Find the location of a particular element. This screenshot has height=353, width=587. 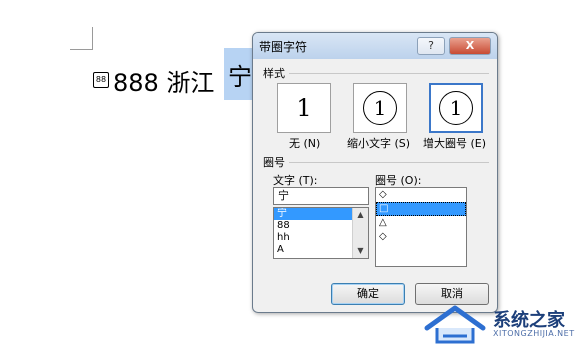

enclosure-listbox: ◇ □ △ ◇ is located at coordinates (421, 227).